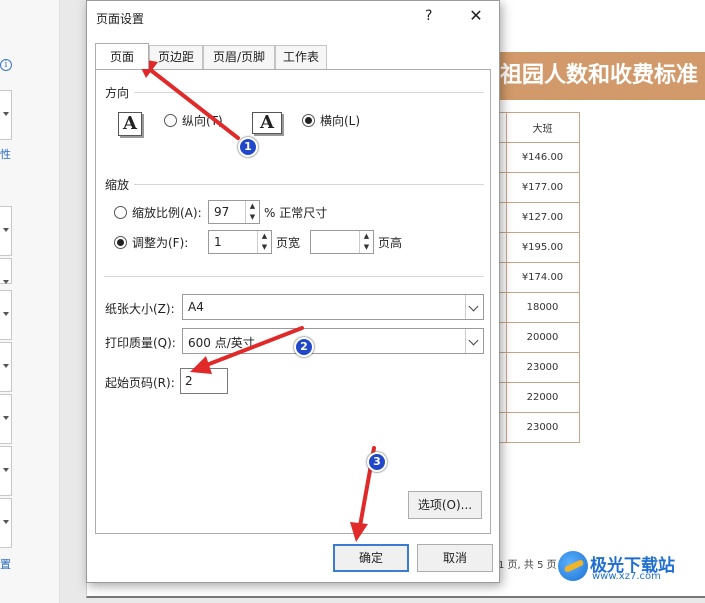 The height and width of the screenshot is (603, 705). Describe the element at coordinates (30, 301) in the screenshot. I see `left-panel: i 性 置` at that location.